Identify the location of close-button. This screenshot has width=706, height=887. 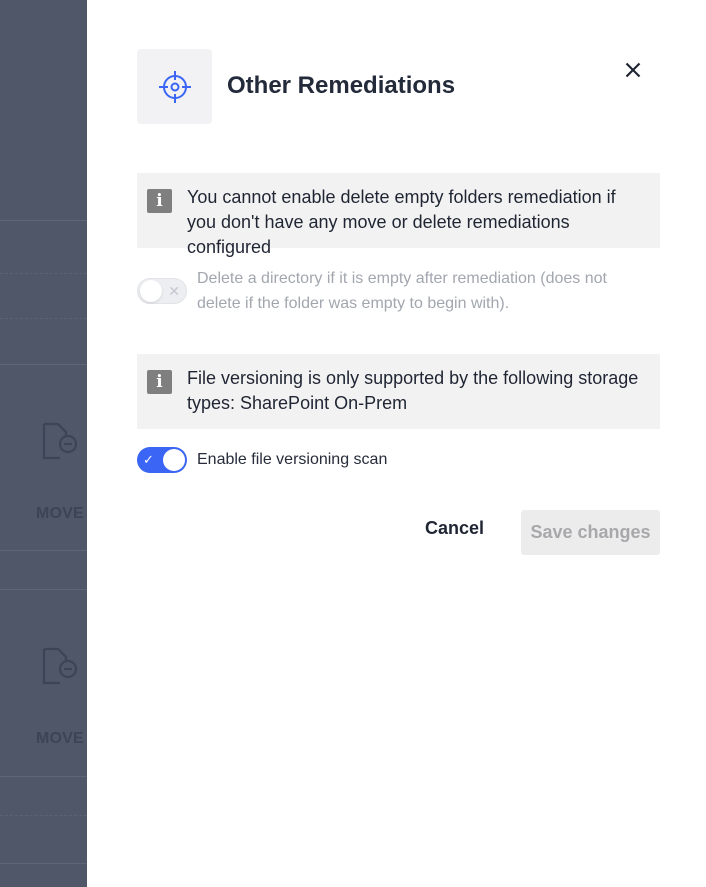
(633, 70).